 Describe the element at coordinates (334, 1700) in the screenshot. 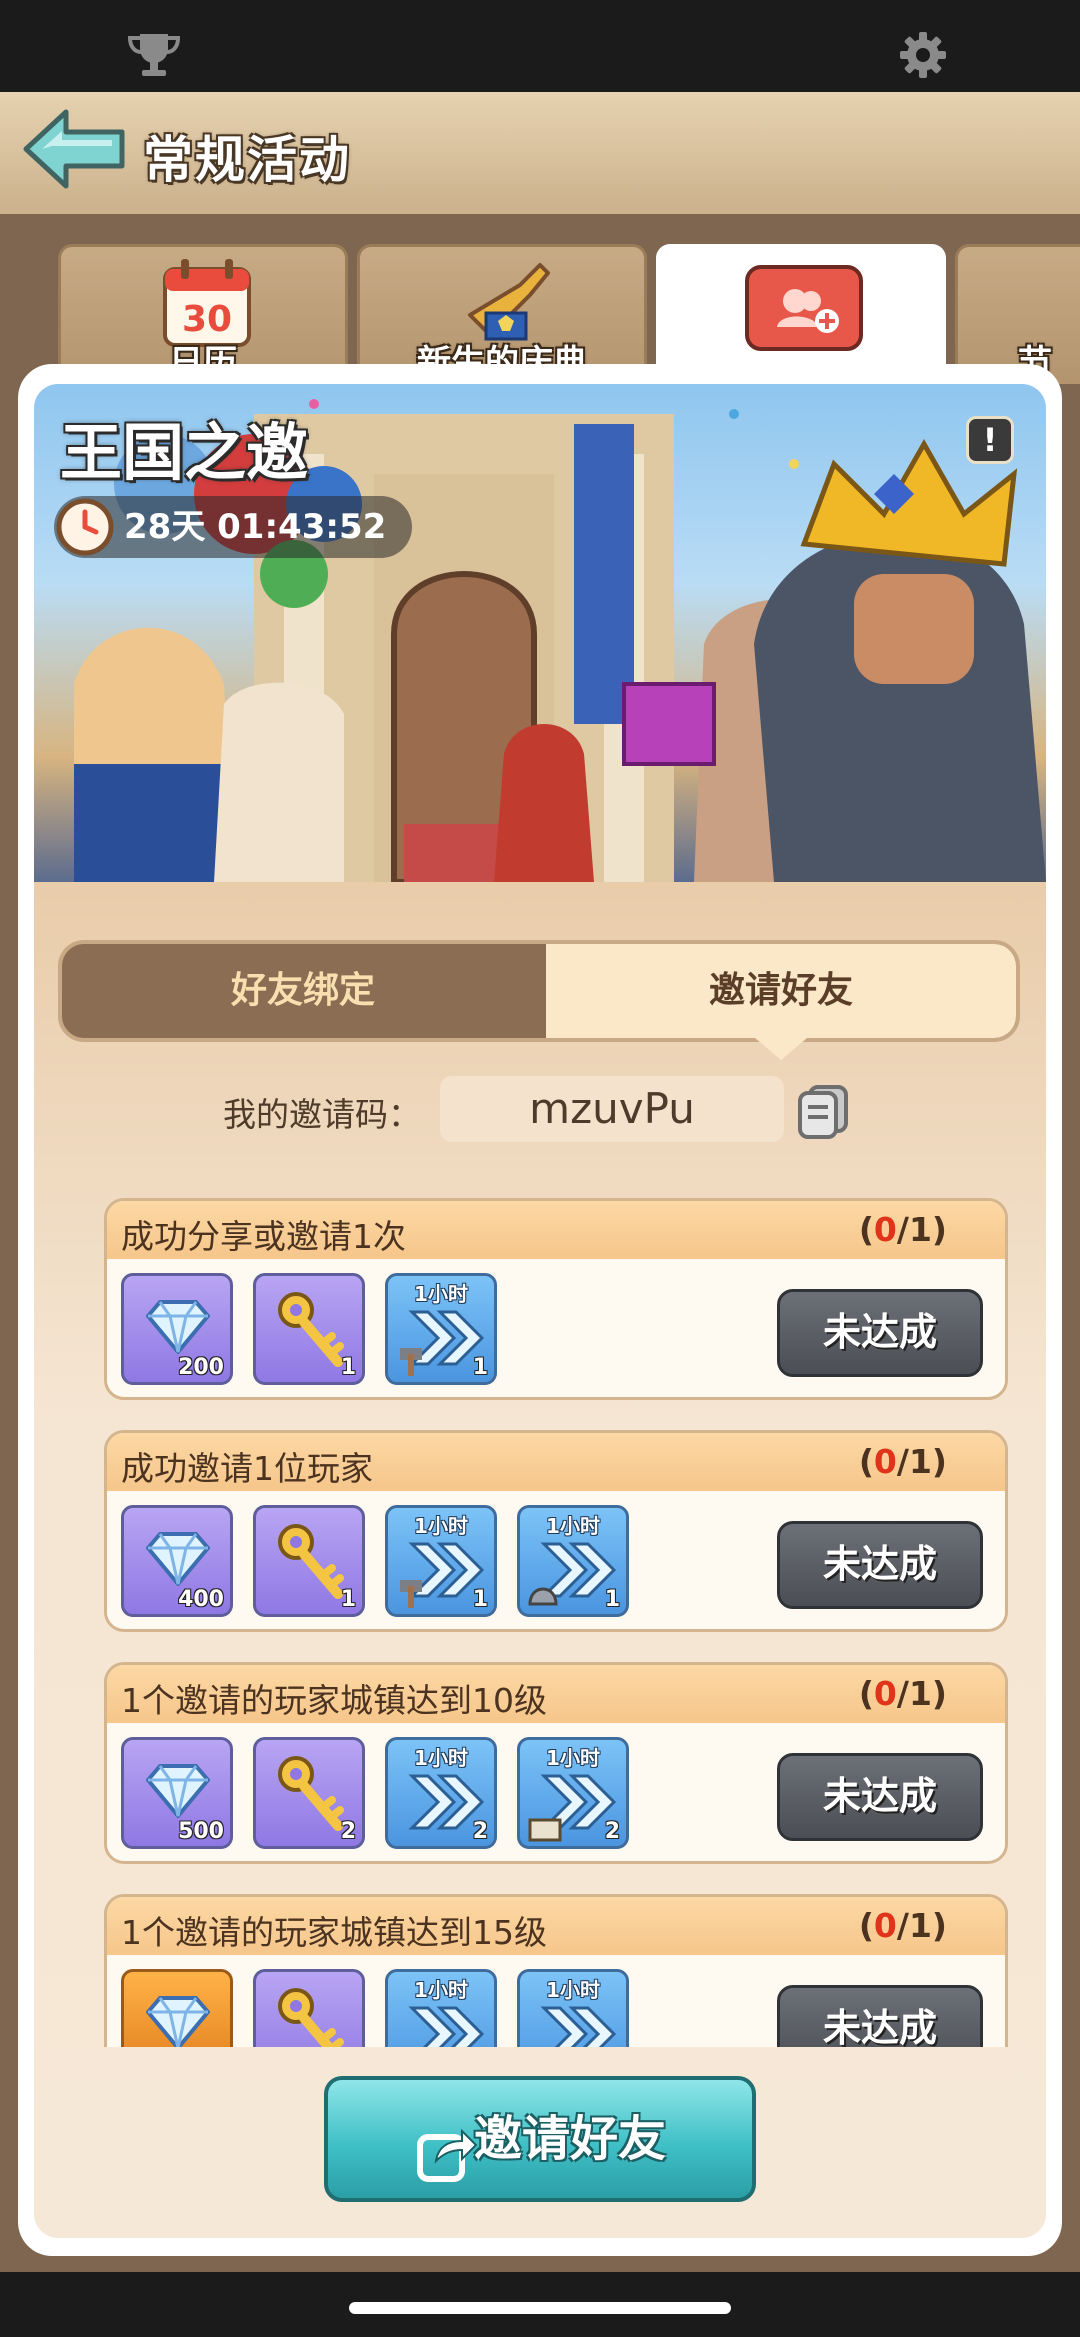

I see `task-title: 1个邀请的玩家城镇达到10级` at that location.